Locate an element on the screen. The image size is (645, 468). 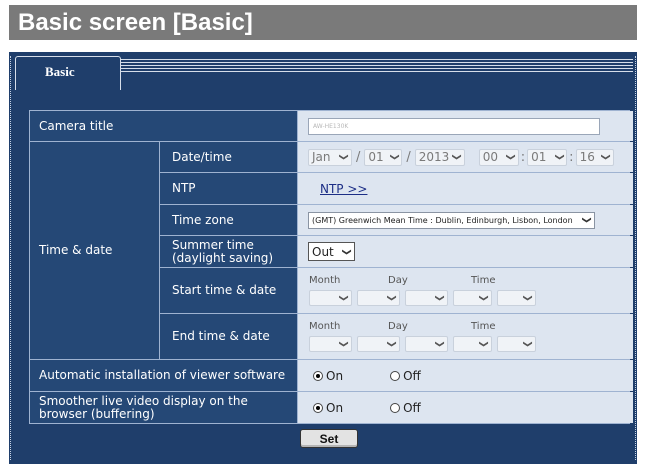
summer-time-cell: Out ❮ is located at coordinates (465, 251).